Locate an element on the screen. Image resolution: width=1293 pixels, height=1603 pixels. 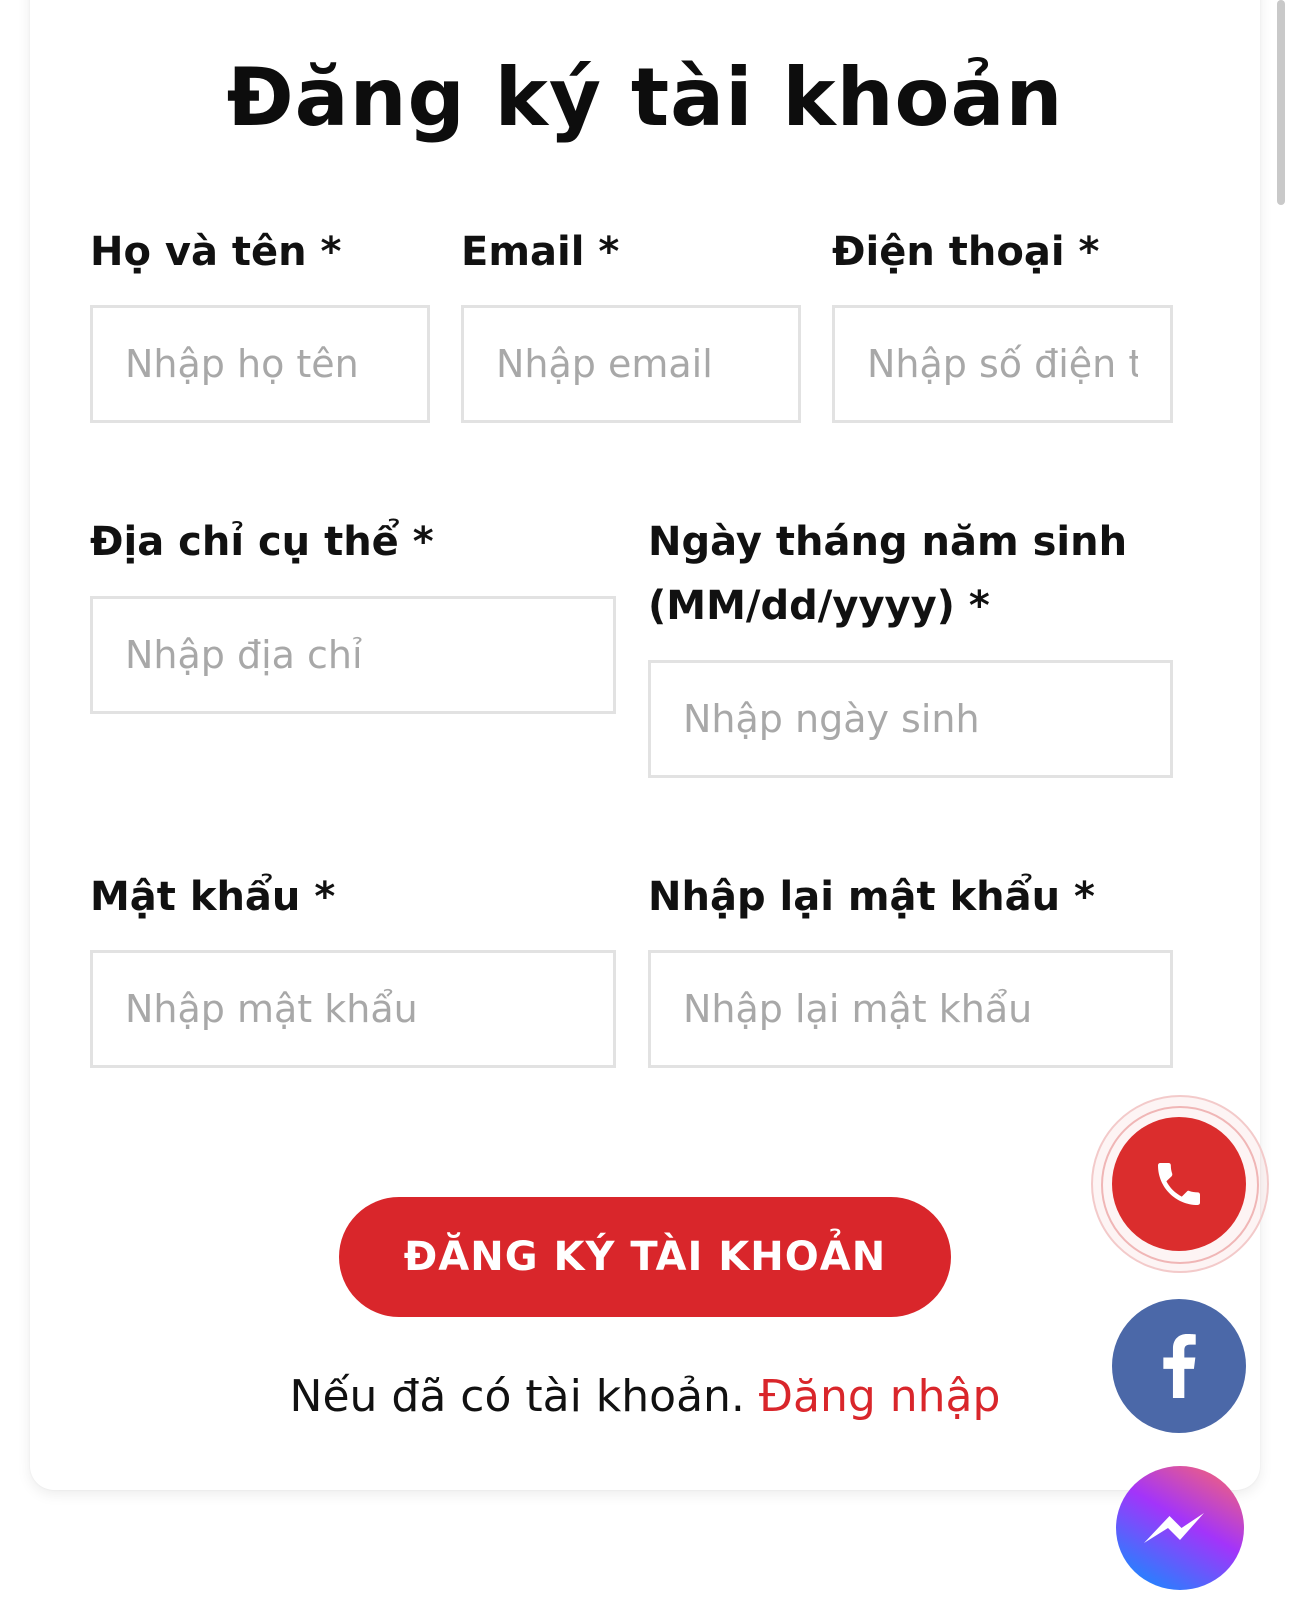
register-button: ĐĂNG KÝ TÀI KHOẢN is located at coordinates (645, 1257).